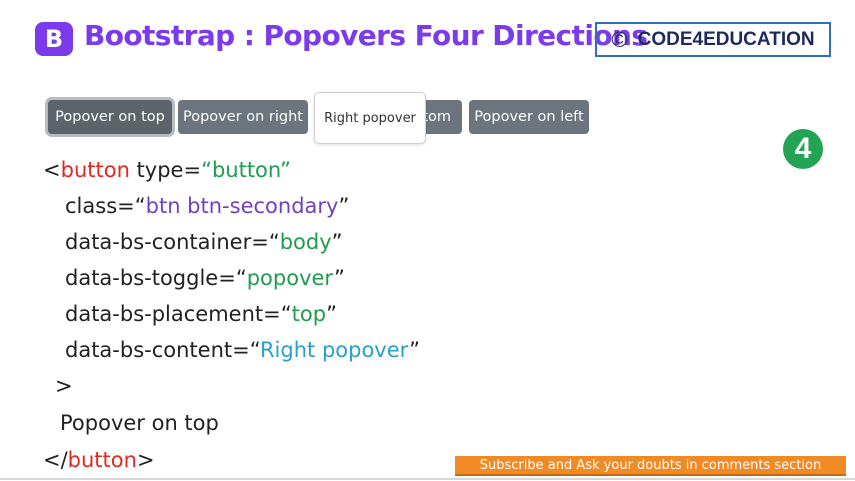 This screenshot has height=481, width=855. Describe the element at coordinates (619, 39) in the screenshot. I see `copyright-icon: ©` at that location.